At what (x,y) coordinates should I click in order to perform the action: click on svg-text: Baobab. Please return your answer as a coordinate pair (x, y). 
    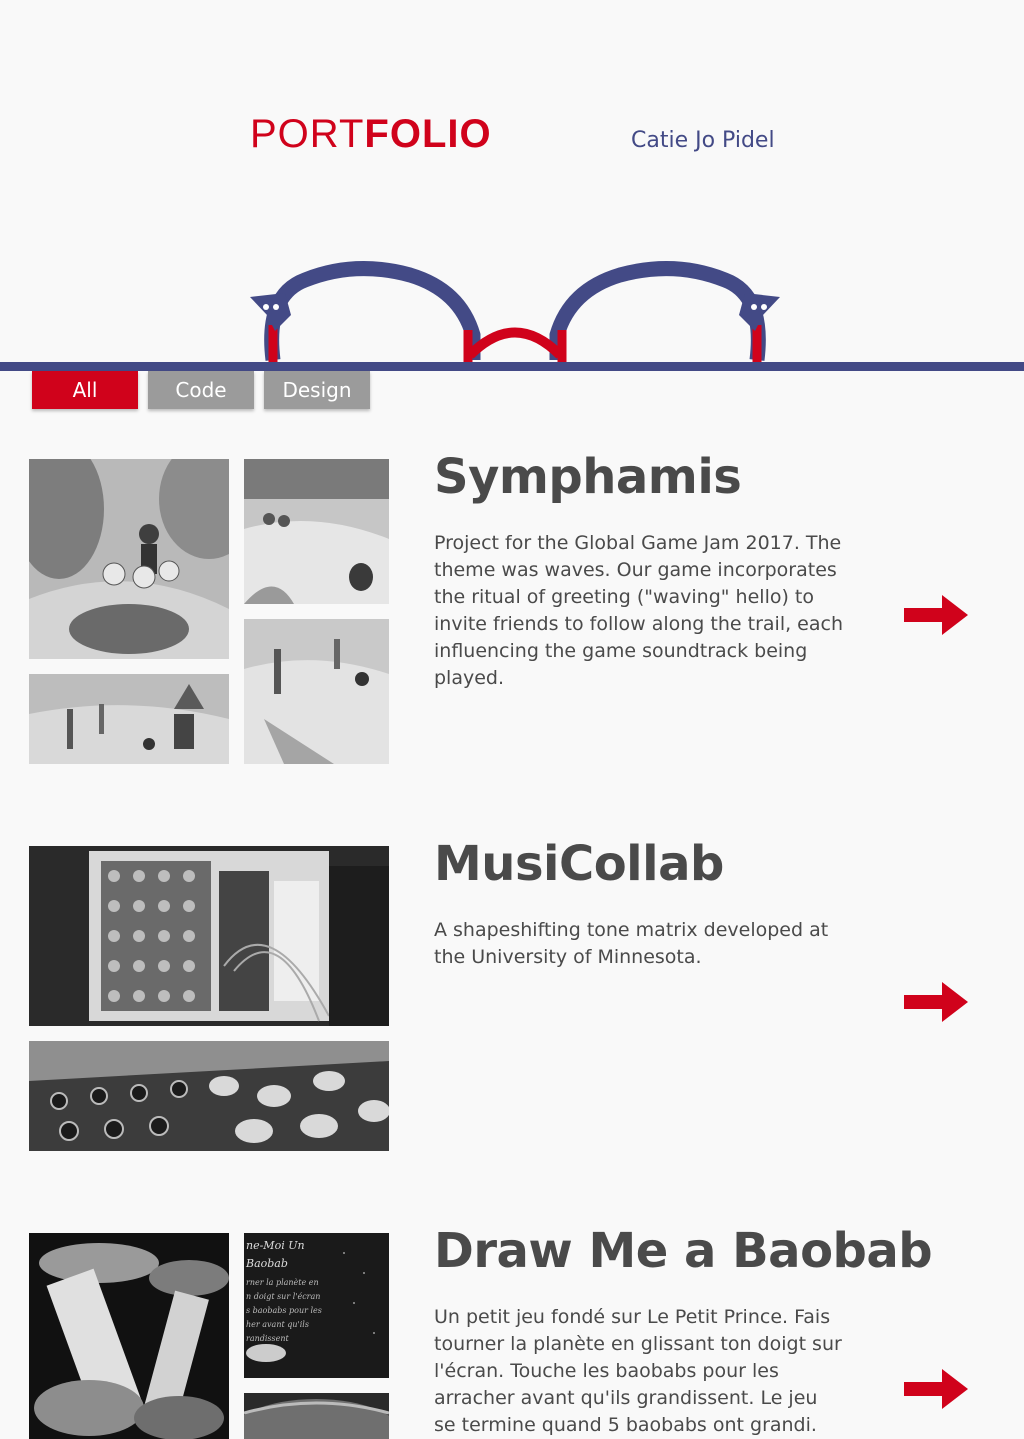
    Looking at the image, I should click on (266, 1263).